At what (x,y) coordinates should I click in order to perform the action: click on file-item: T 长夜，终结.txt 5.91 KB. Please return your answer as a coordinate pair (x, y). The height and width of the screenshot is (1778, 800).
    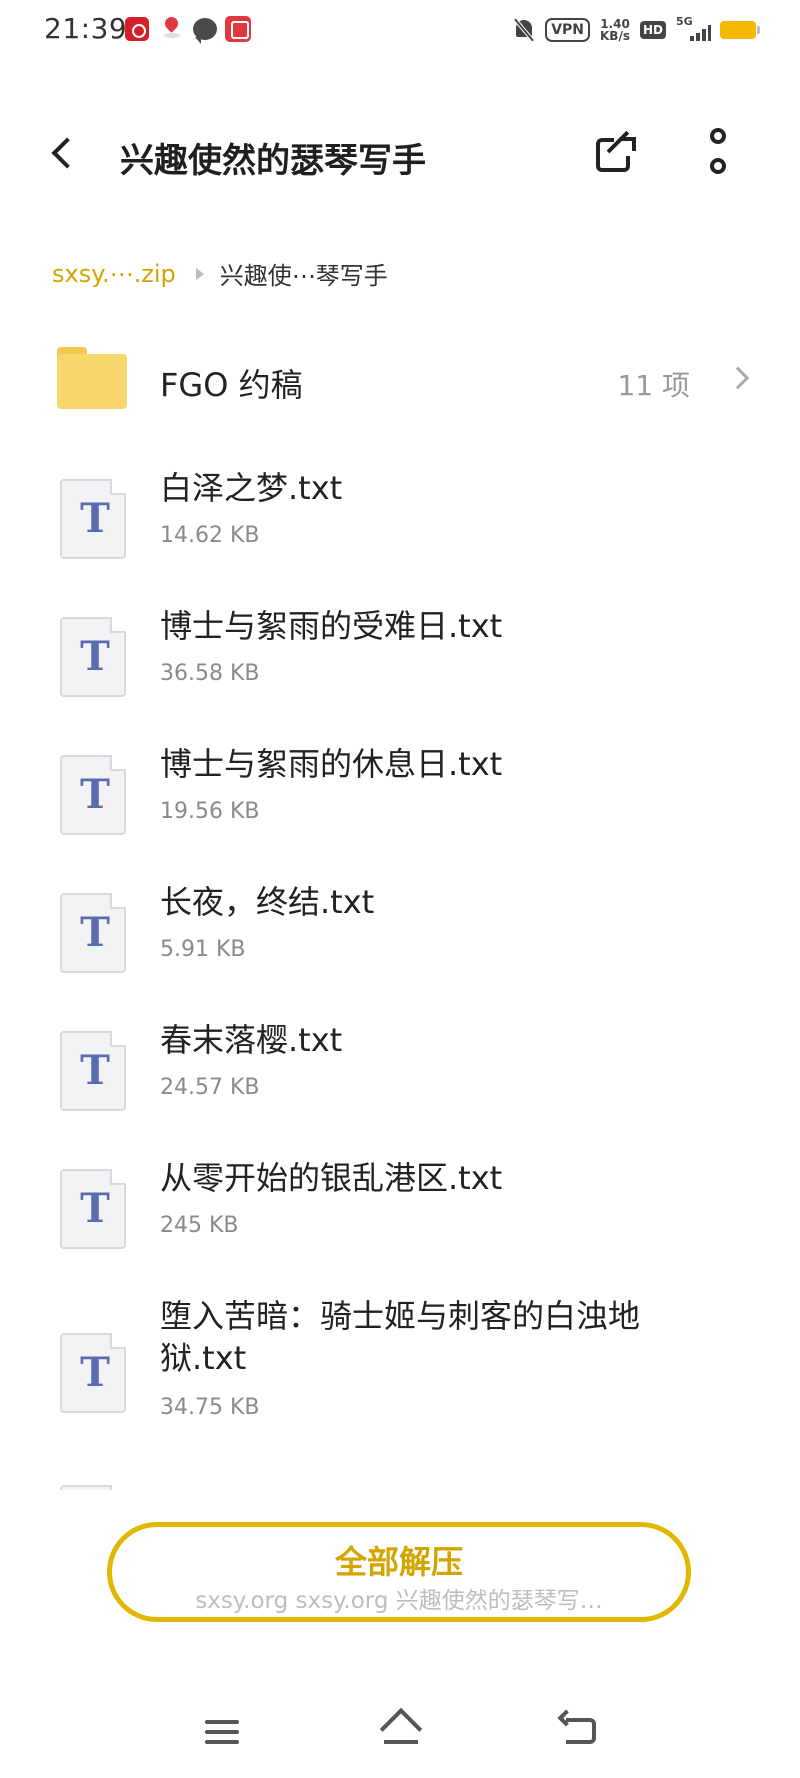
    Looking at the image, I should click on (400, 934).